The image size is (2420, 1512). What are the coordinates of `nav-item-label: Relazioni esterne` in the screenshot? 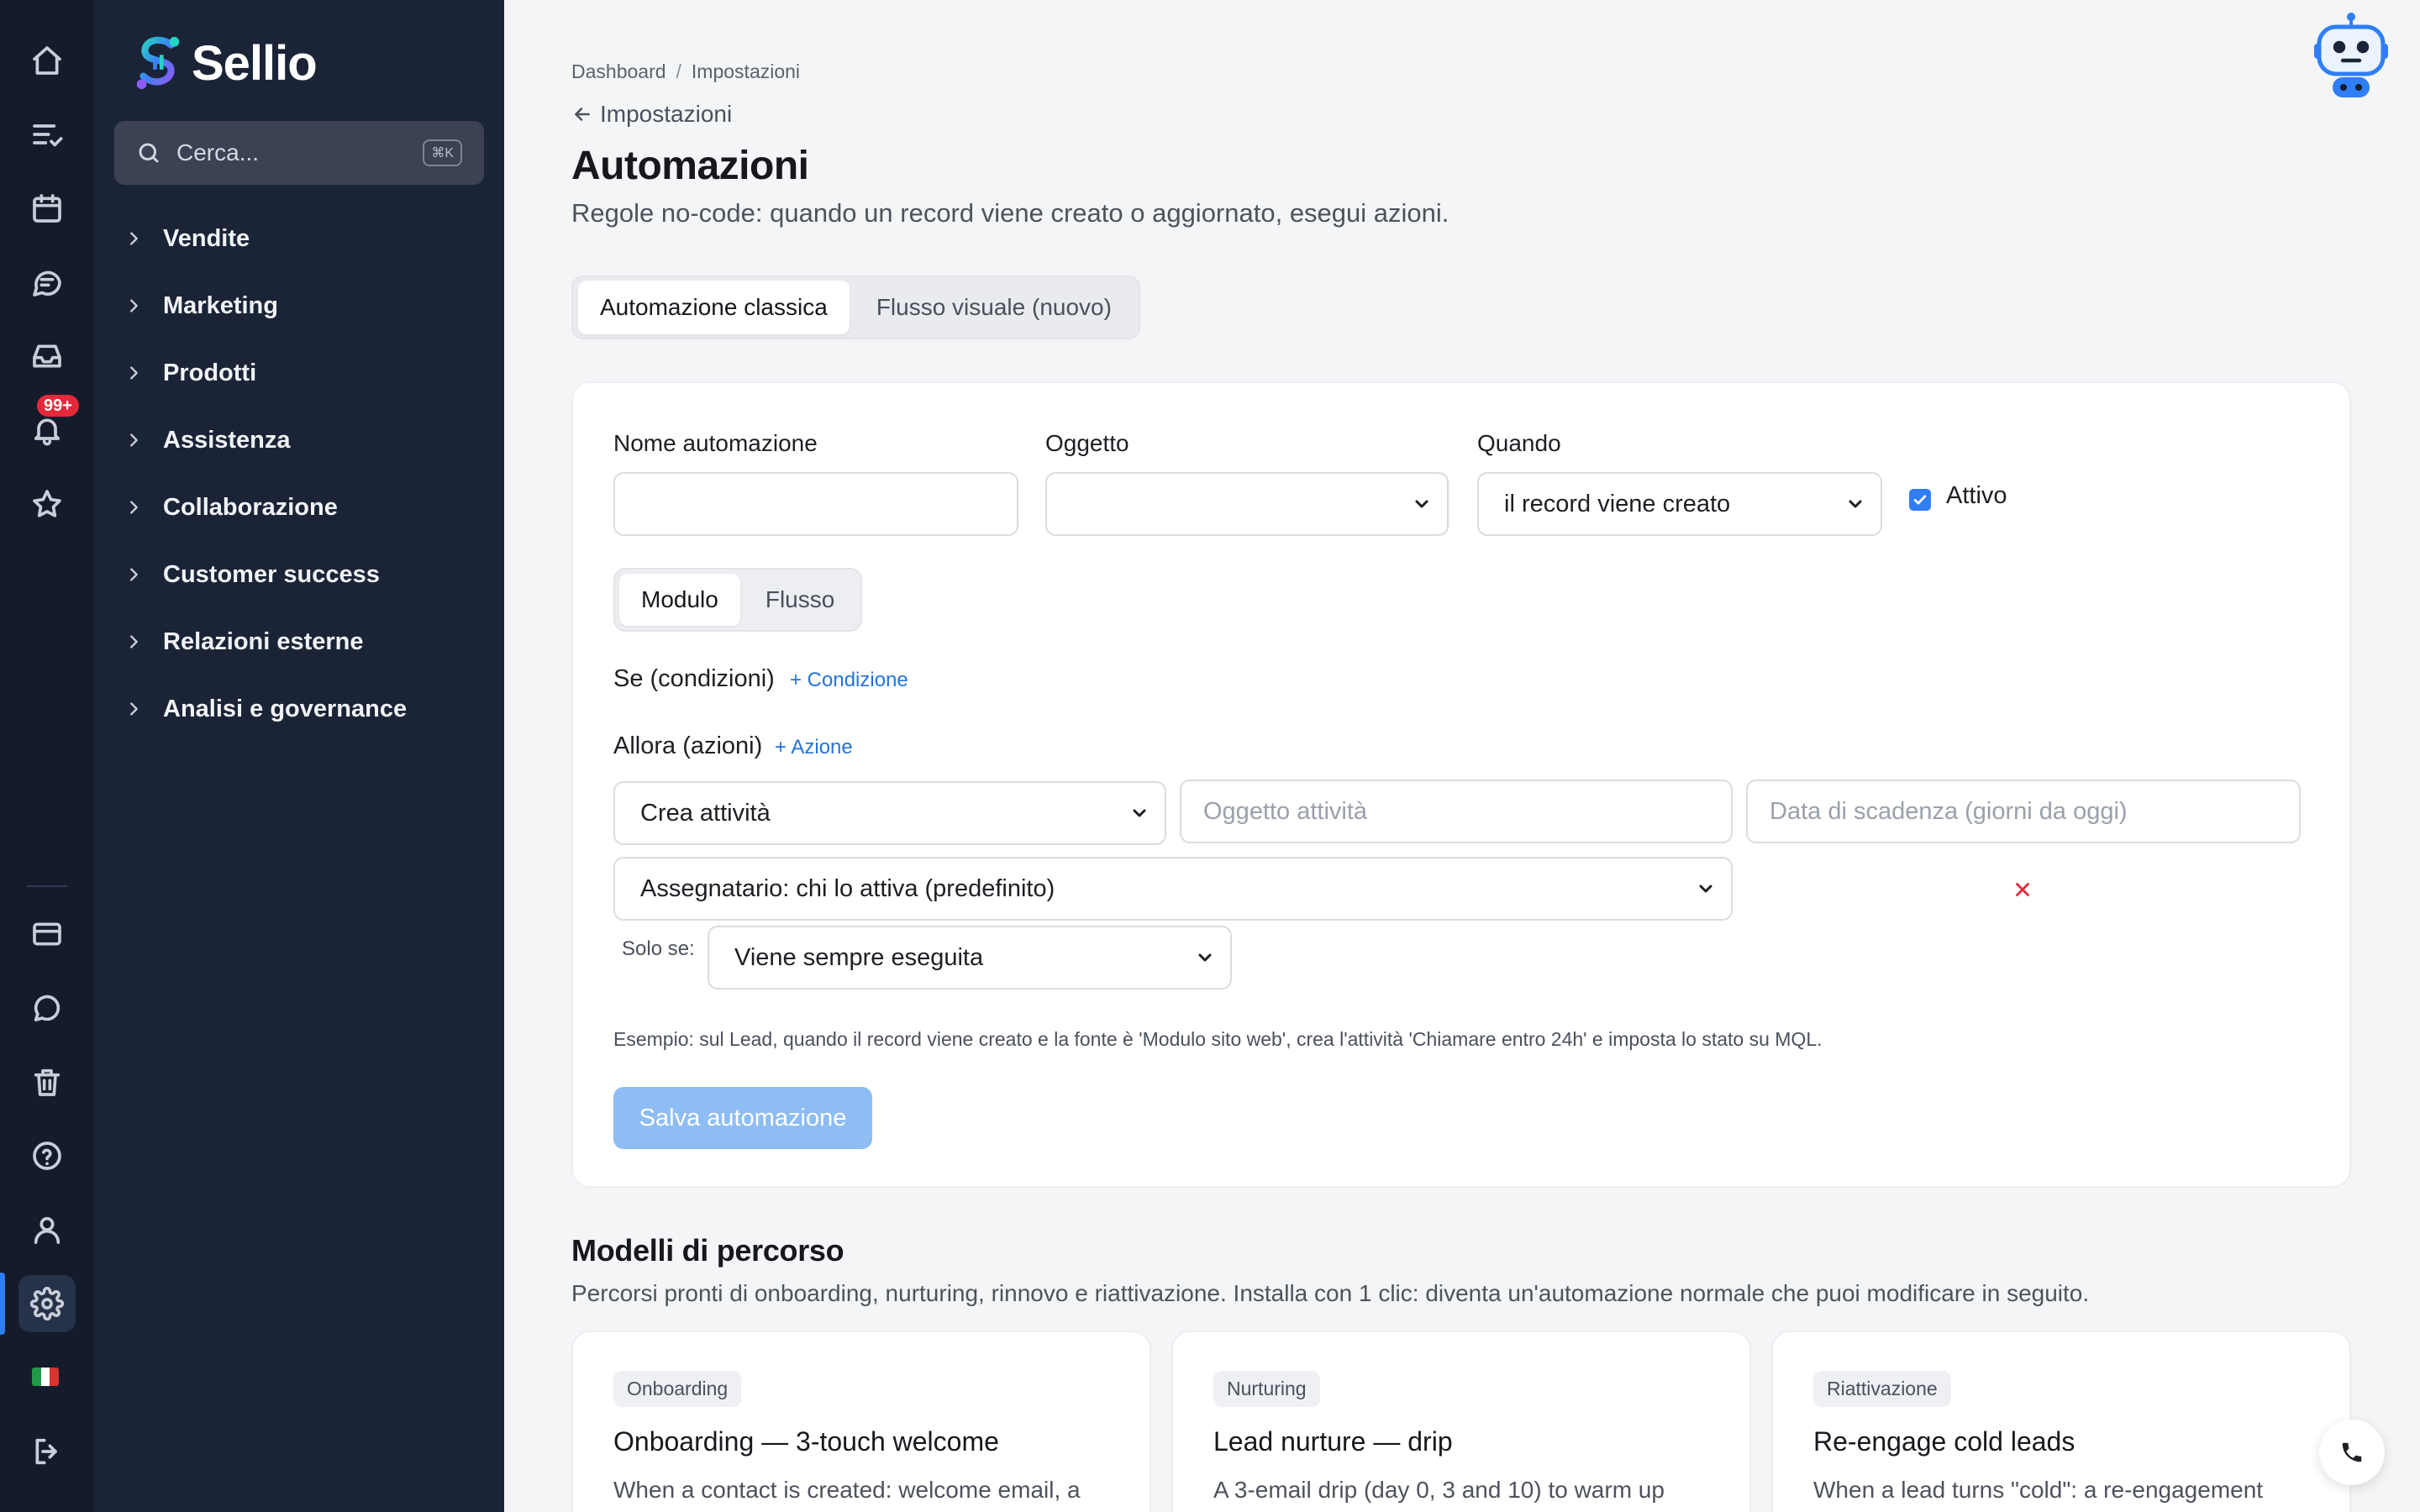 It's located at (263, 641).